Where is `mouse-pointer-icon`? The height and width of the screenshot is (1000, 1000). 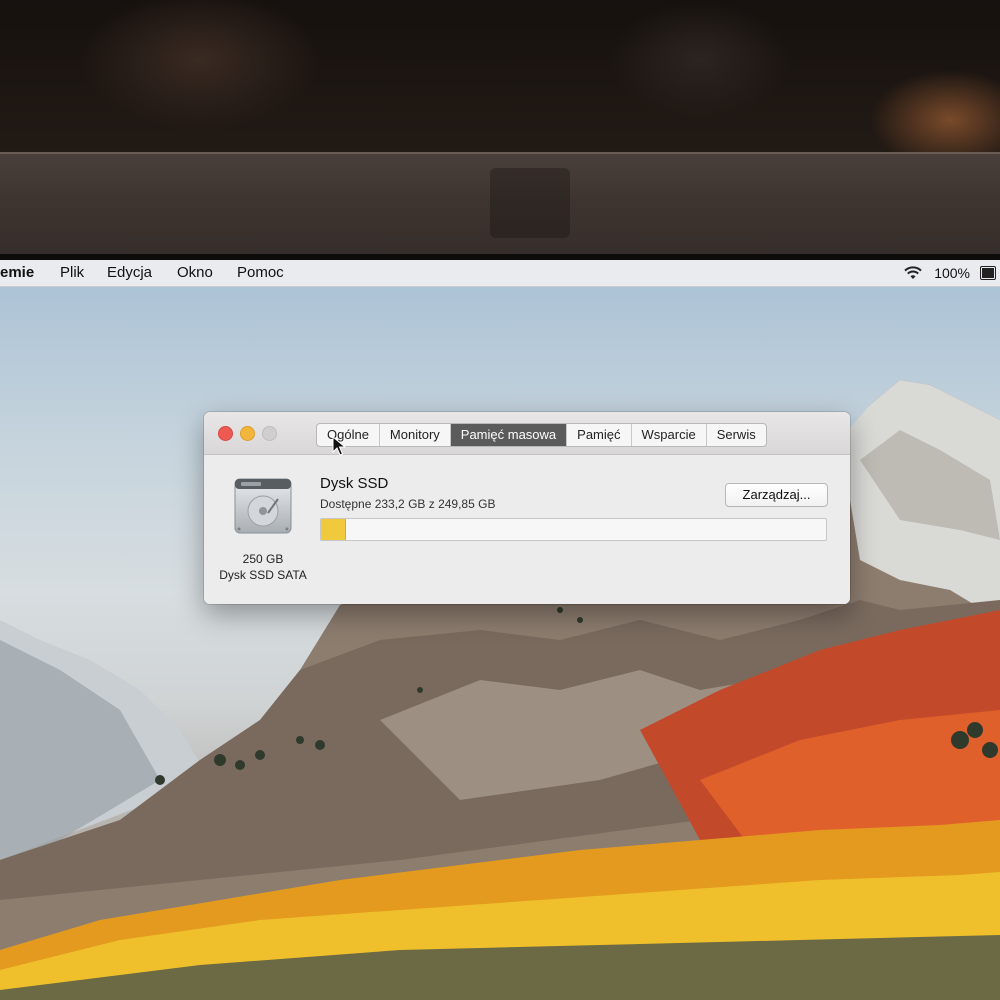 mouse-pointer-icon is located at coordinates (339, 446).